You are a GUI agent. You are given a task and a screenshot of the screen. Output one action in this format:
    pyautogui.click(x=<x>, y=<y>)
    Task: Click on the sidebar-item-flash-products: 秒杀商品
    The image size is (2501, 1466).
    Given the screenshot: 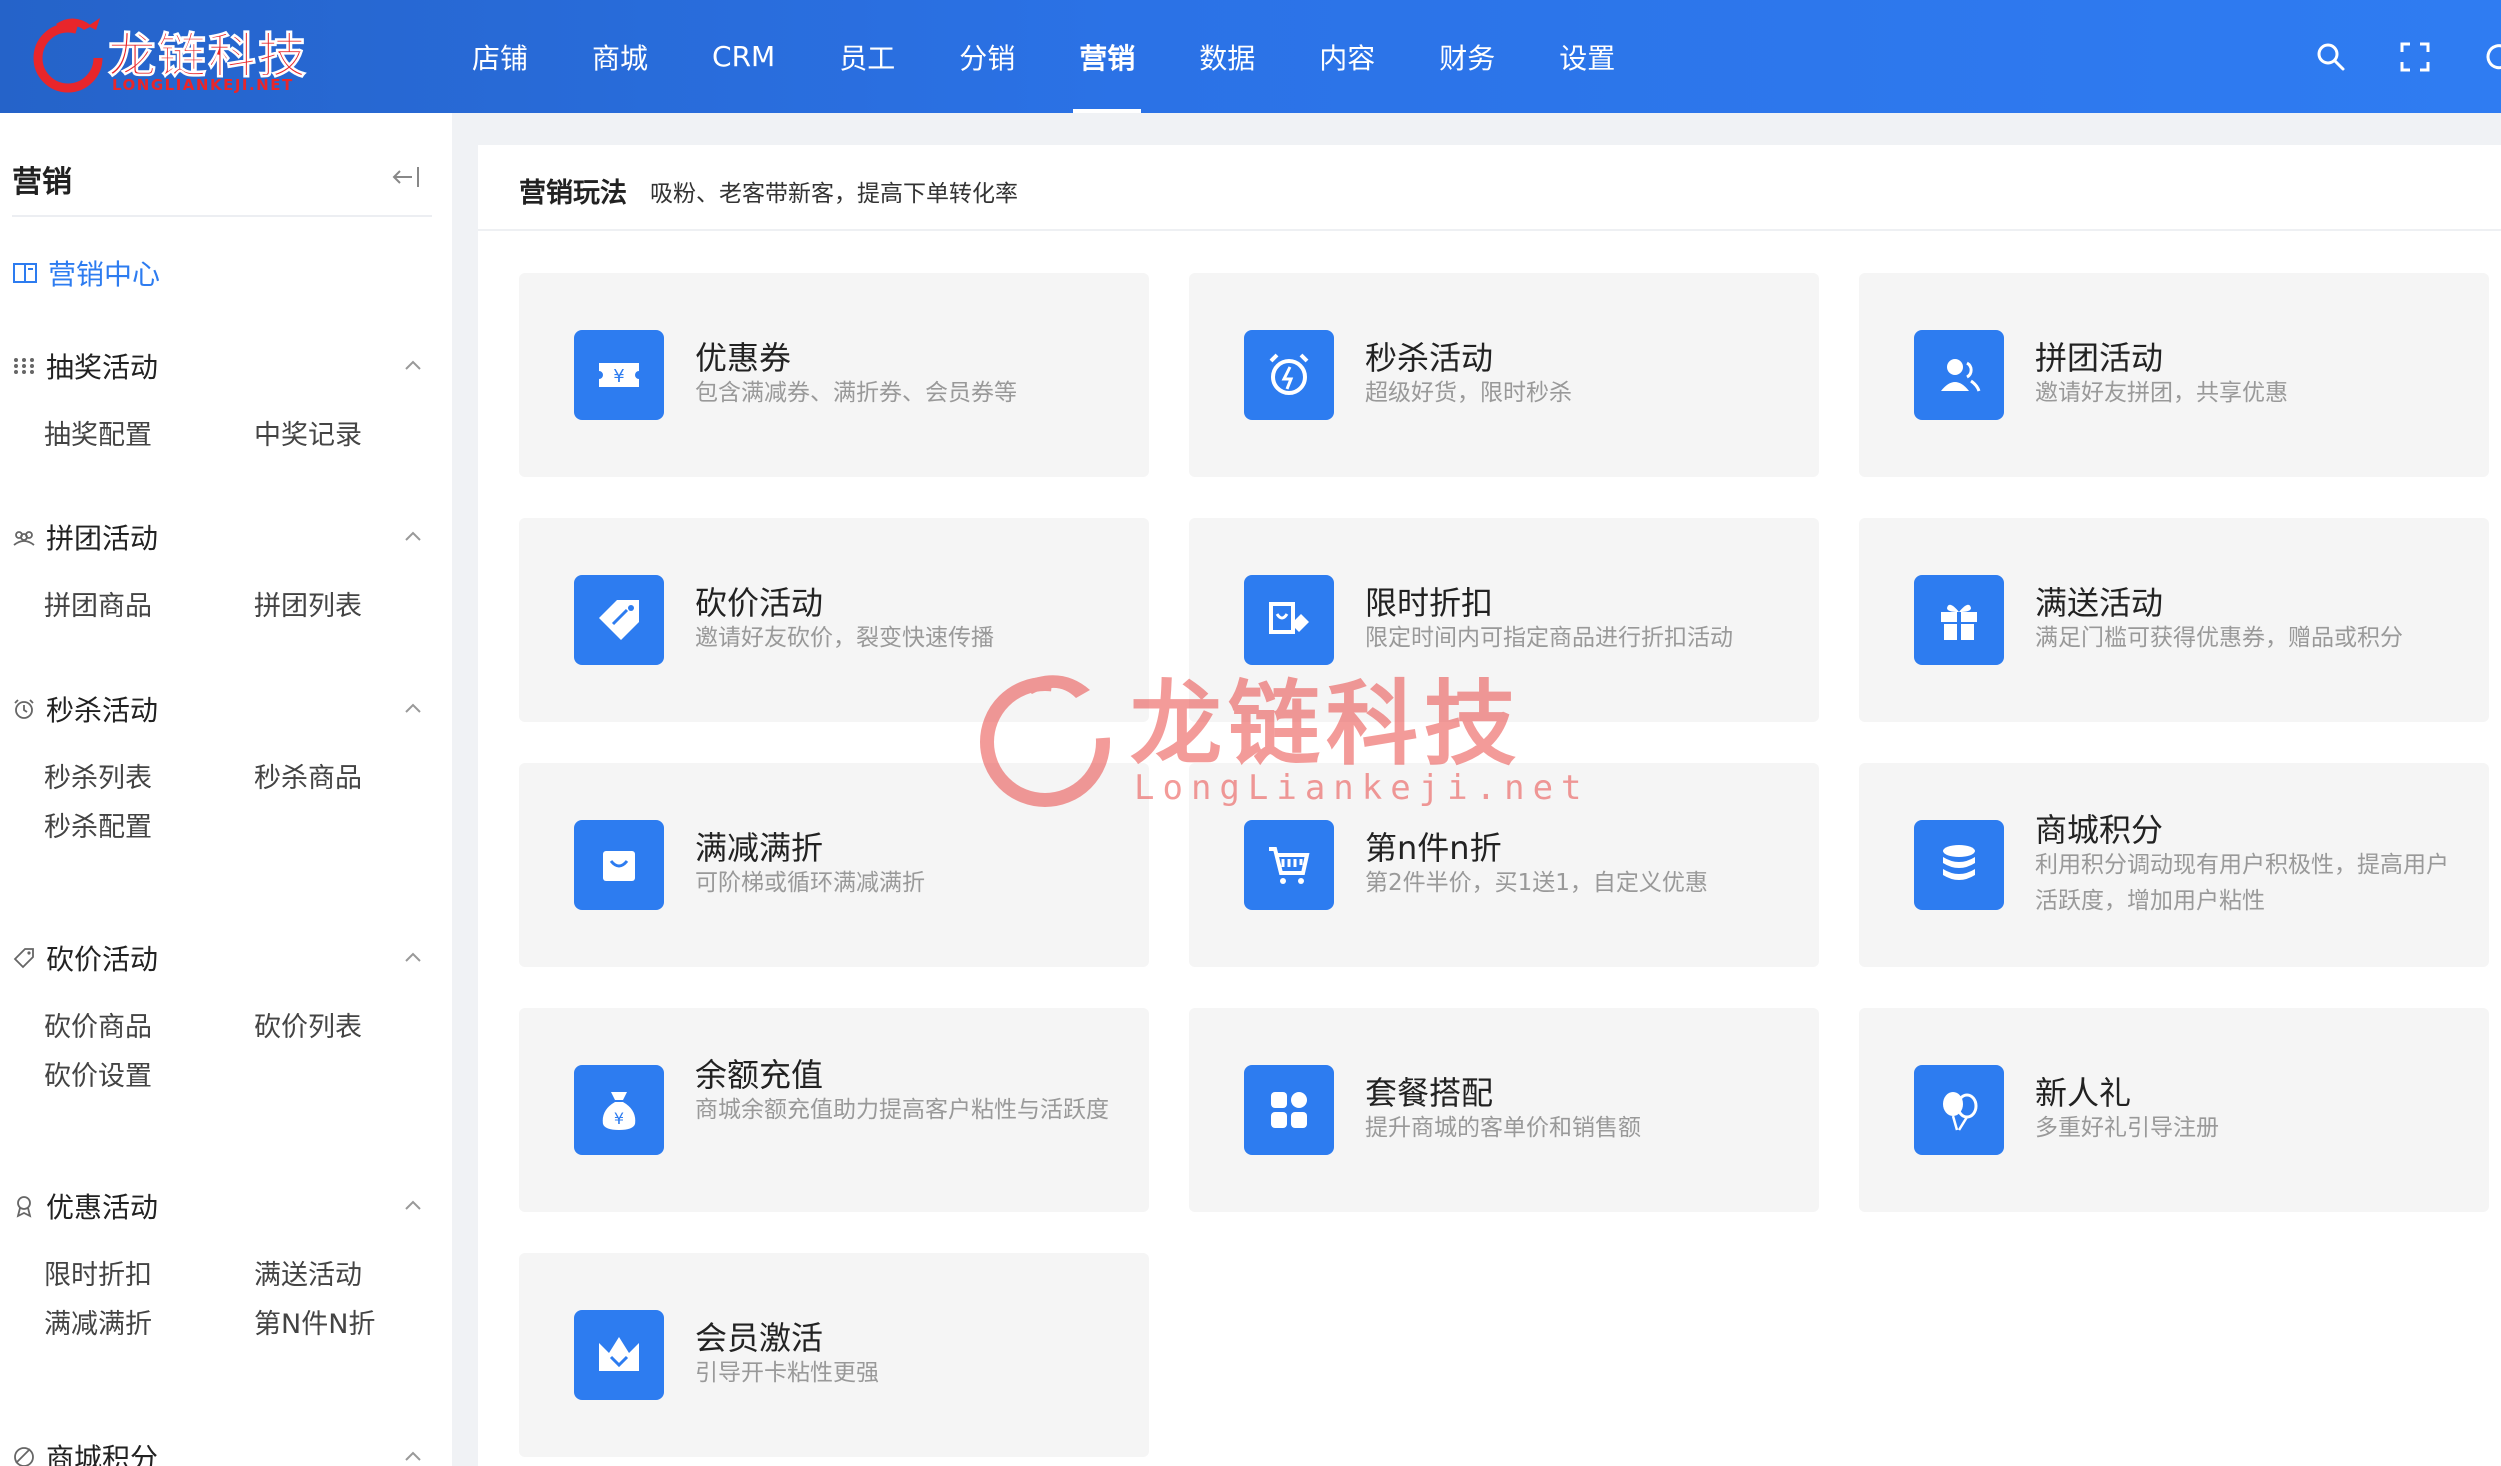 What is the action you would take?
    pyautogui.click(x=327, y=775)
    